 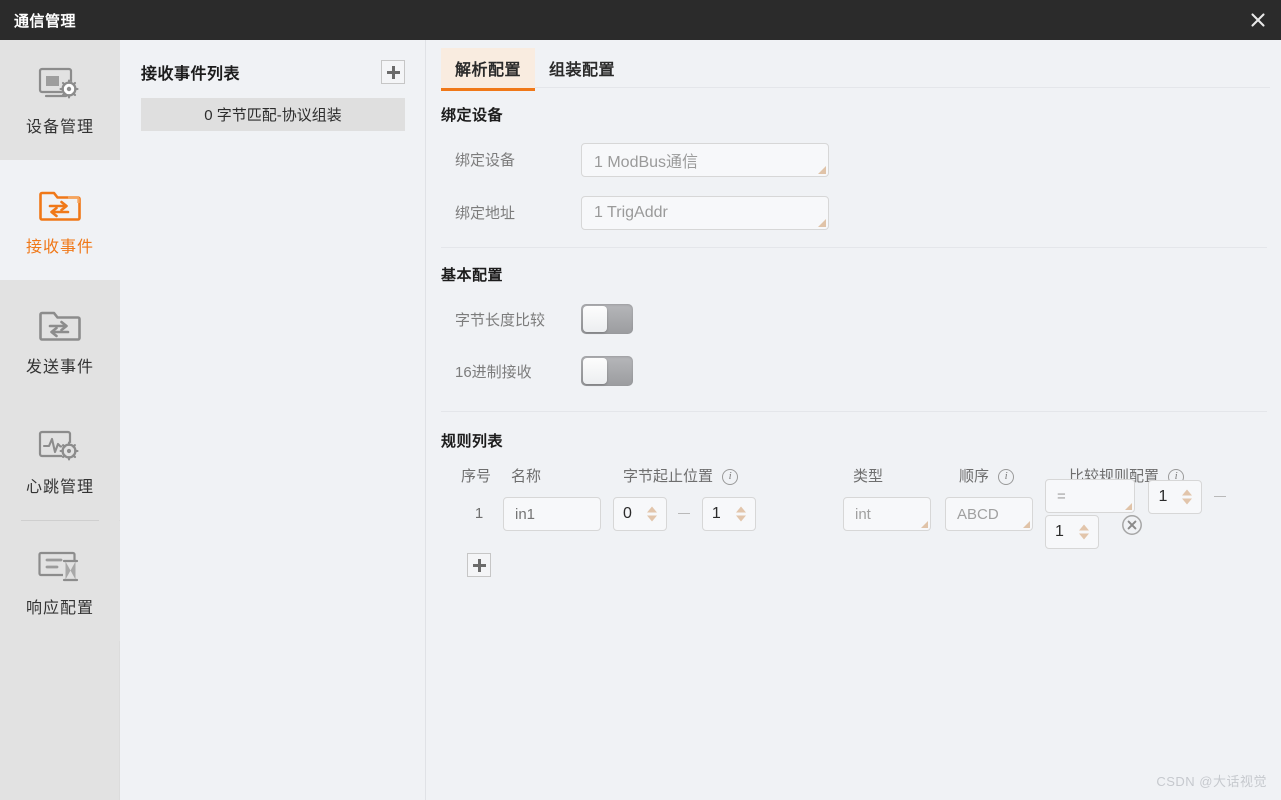 I want to click on rule-compare-cell: = 1 1, so click(x=1156, y=514).